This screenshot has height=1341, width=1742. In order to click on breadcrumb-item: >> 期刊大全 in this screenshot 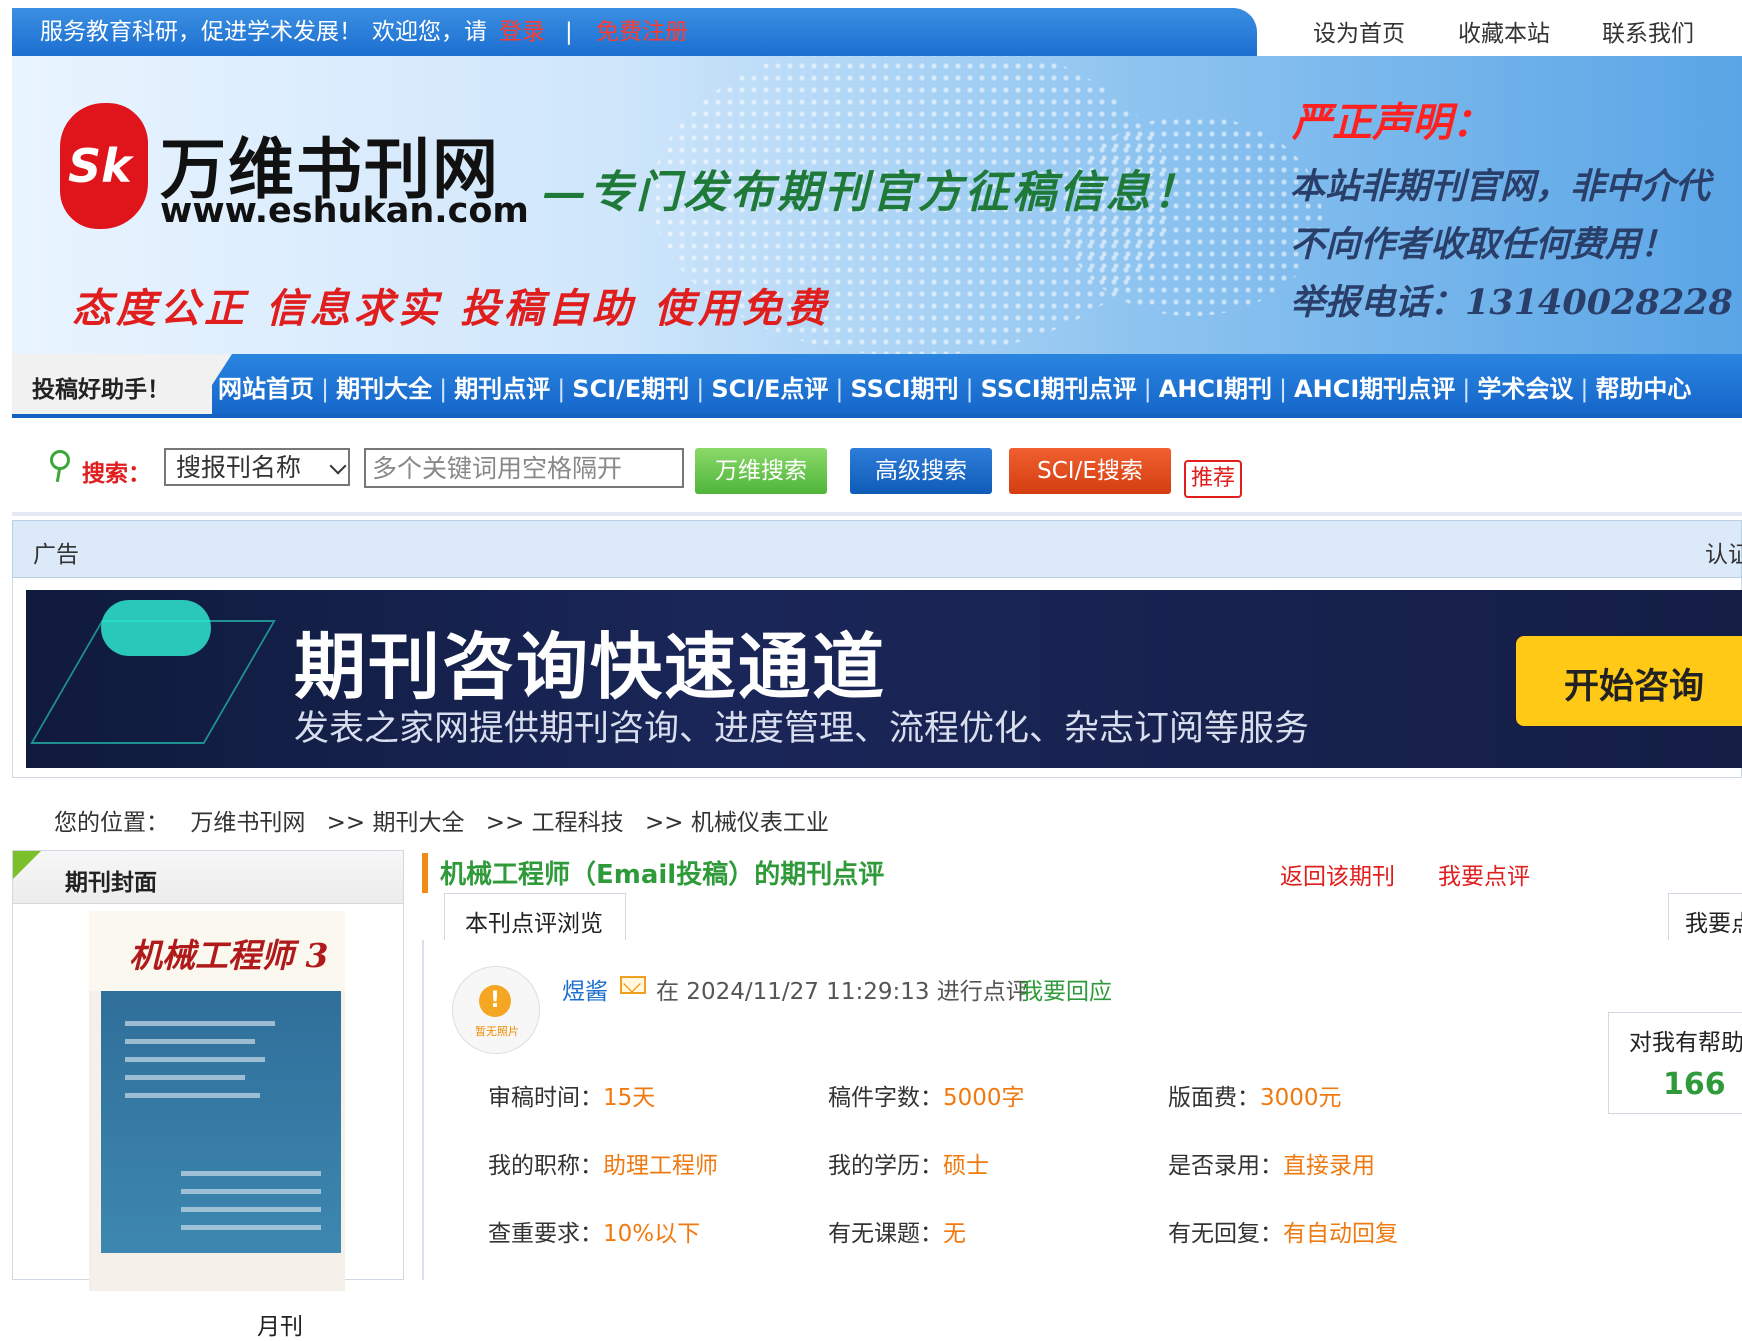, I will do `click(396, 823)`.